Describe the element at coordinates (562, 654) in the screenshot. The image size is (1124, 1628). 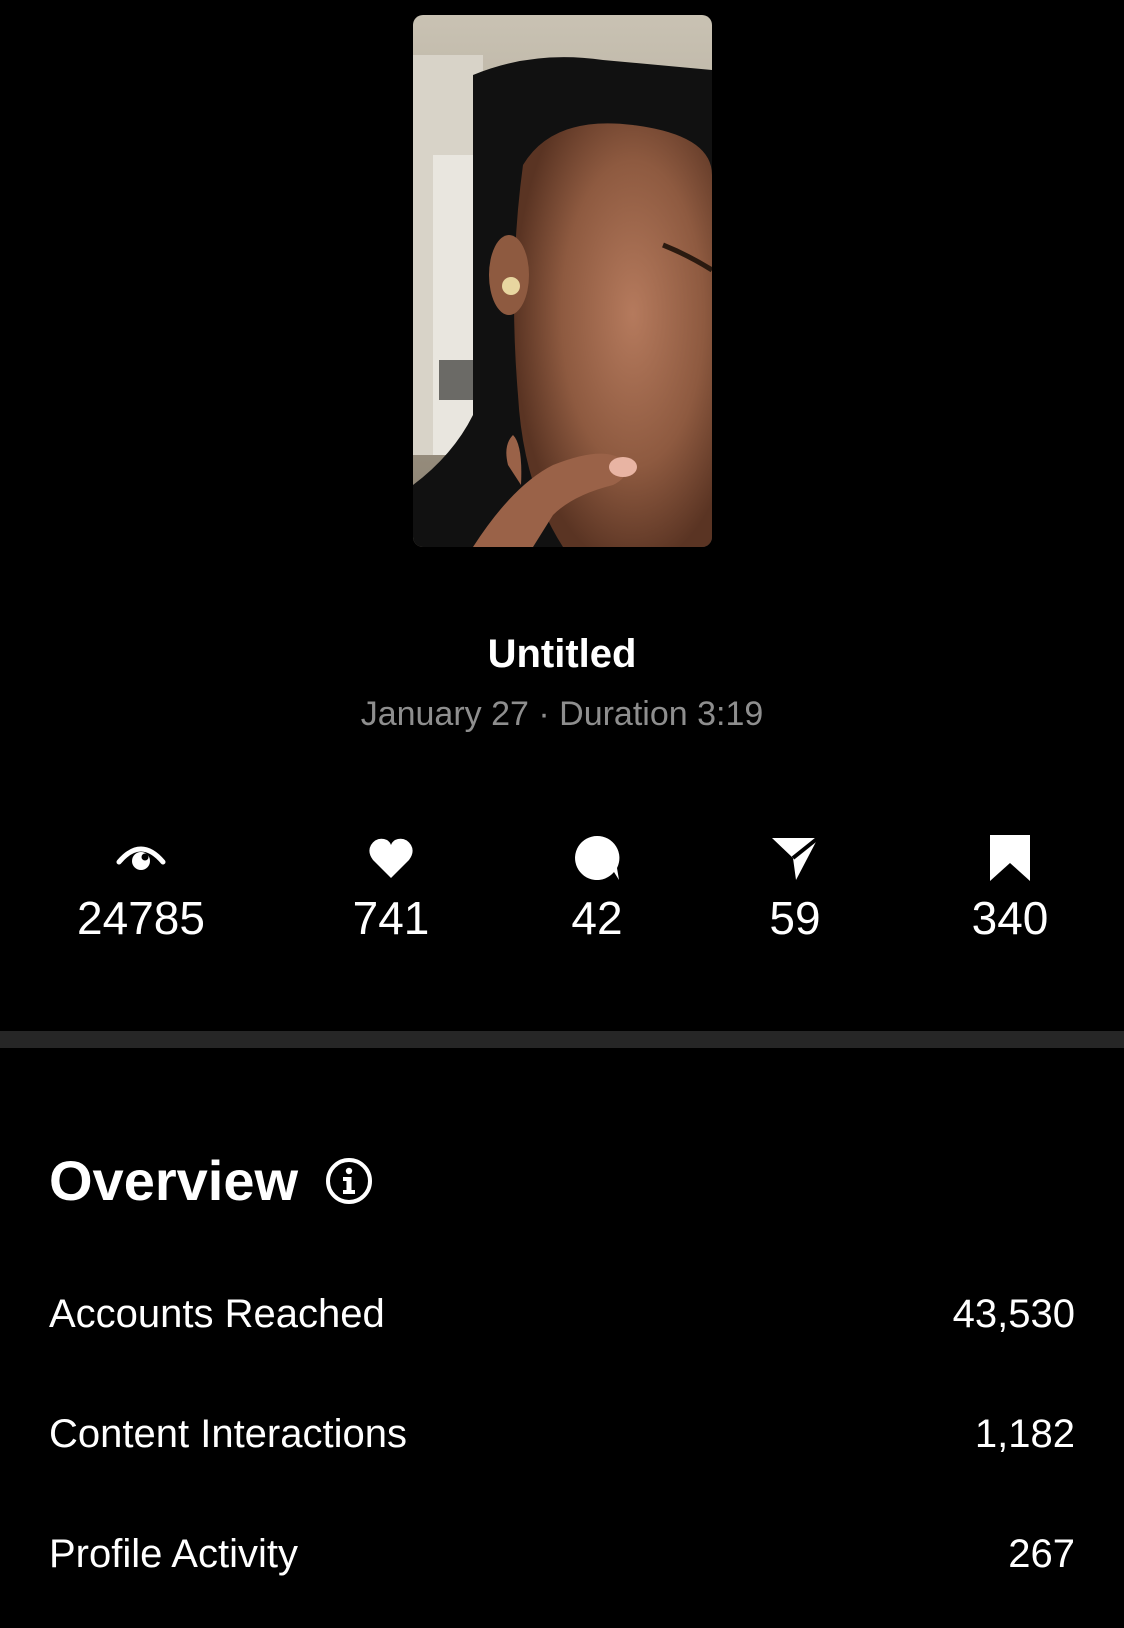
I see `post-title: Untitled` at that location.